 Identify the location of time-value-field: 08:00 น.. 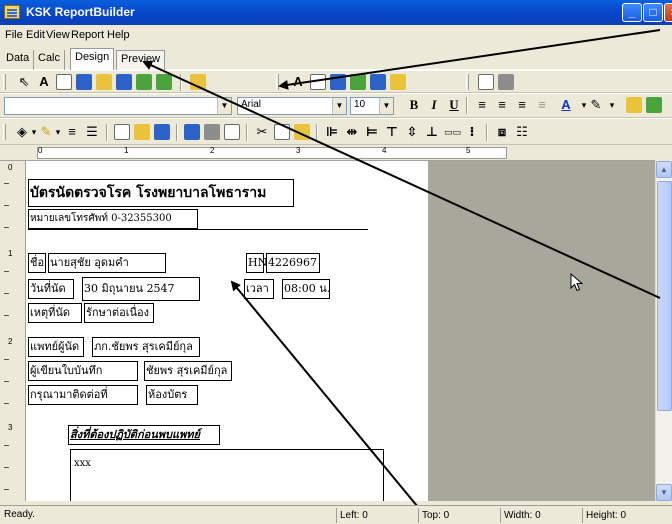
(306, 289).